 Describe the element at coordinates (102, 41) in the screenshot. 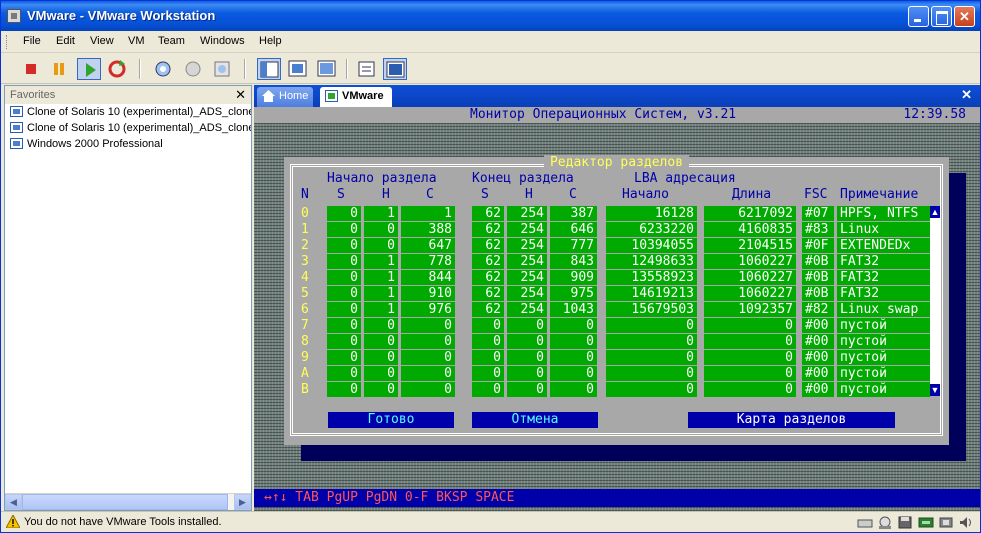

I see `menu-view: View` at that location.